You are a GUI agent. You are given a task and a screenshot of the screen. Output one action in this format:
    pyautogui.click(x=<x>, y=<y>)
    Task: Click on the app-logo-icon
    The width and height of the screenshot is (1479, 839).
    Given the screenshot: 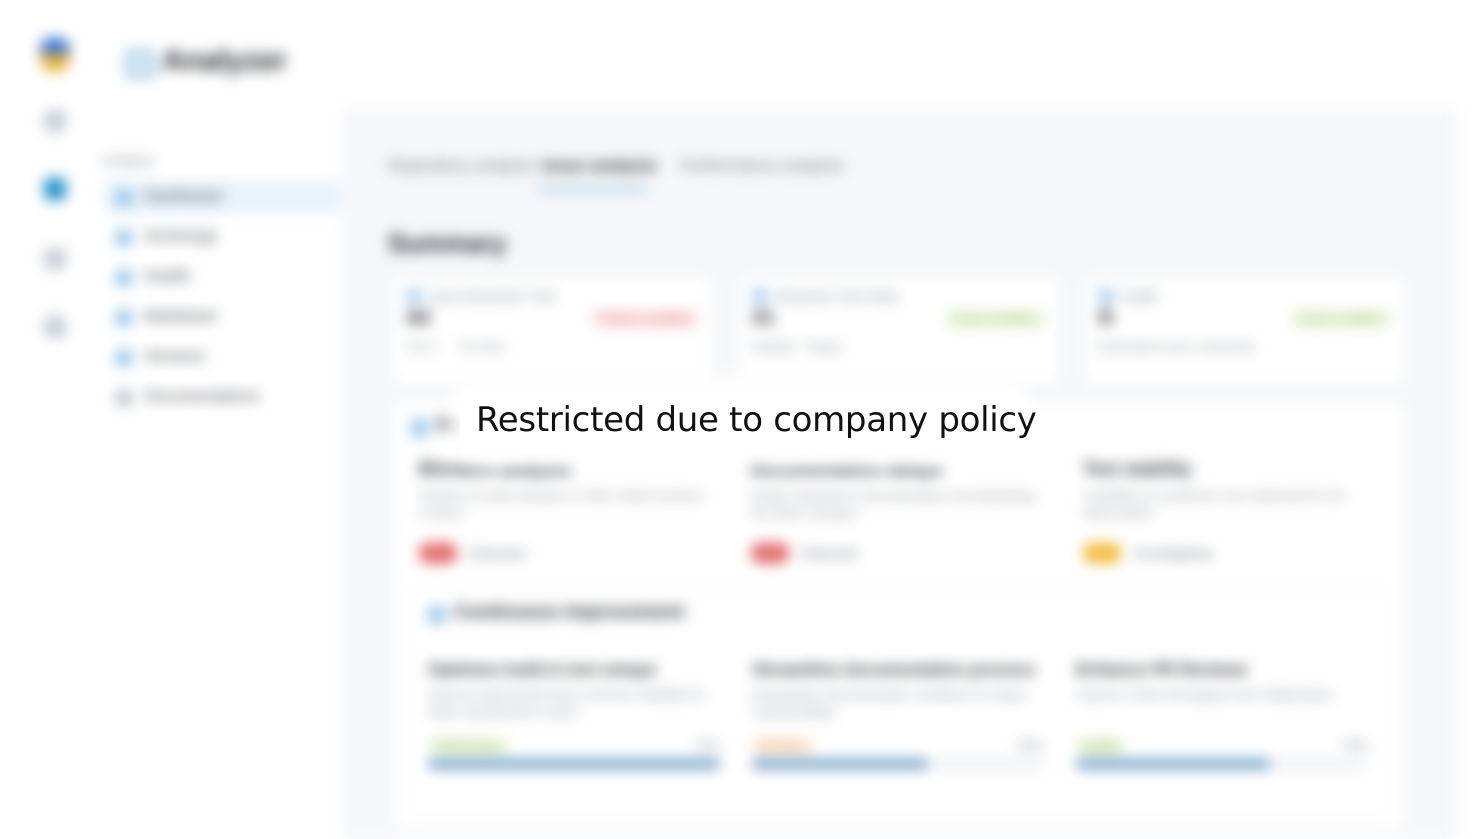 What is the action you would take?
    pyautogui.click(x=55, y=55)
    